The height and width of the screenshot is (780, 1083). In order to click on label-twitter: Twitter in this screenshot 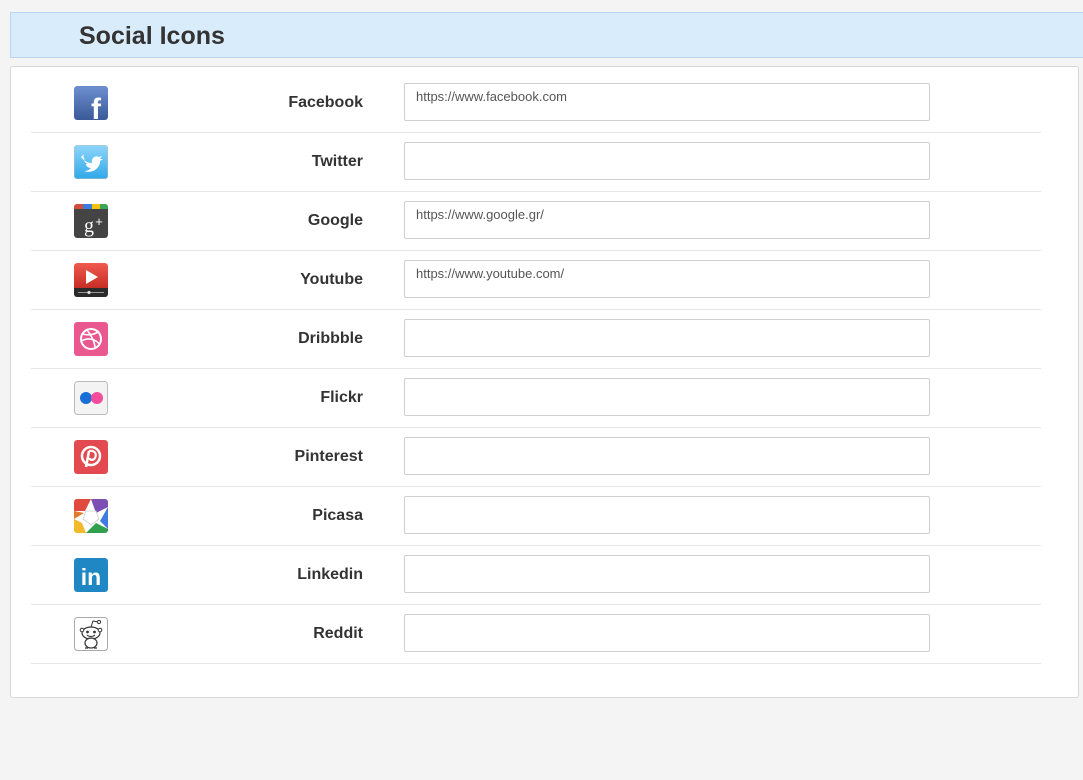, I will do `click(337, 161)`.